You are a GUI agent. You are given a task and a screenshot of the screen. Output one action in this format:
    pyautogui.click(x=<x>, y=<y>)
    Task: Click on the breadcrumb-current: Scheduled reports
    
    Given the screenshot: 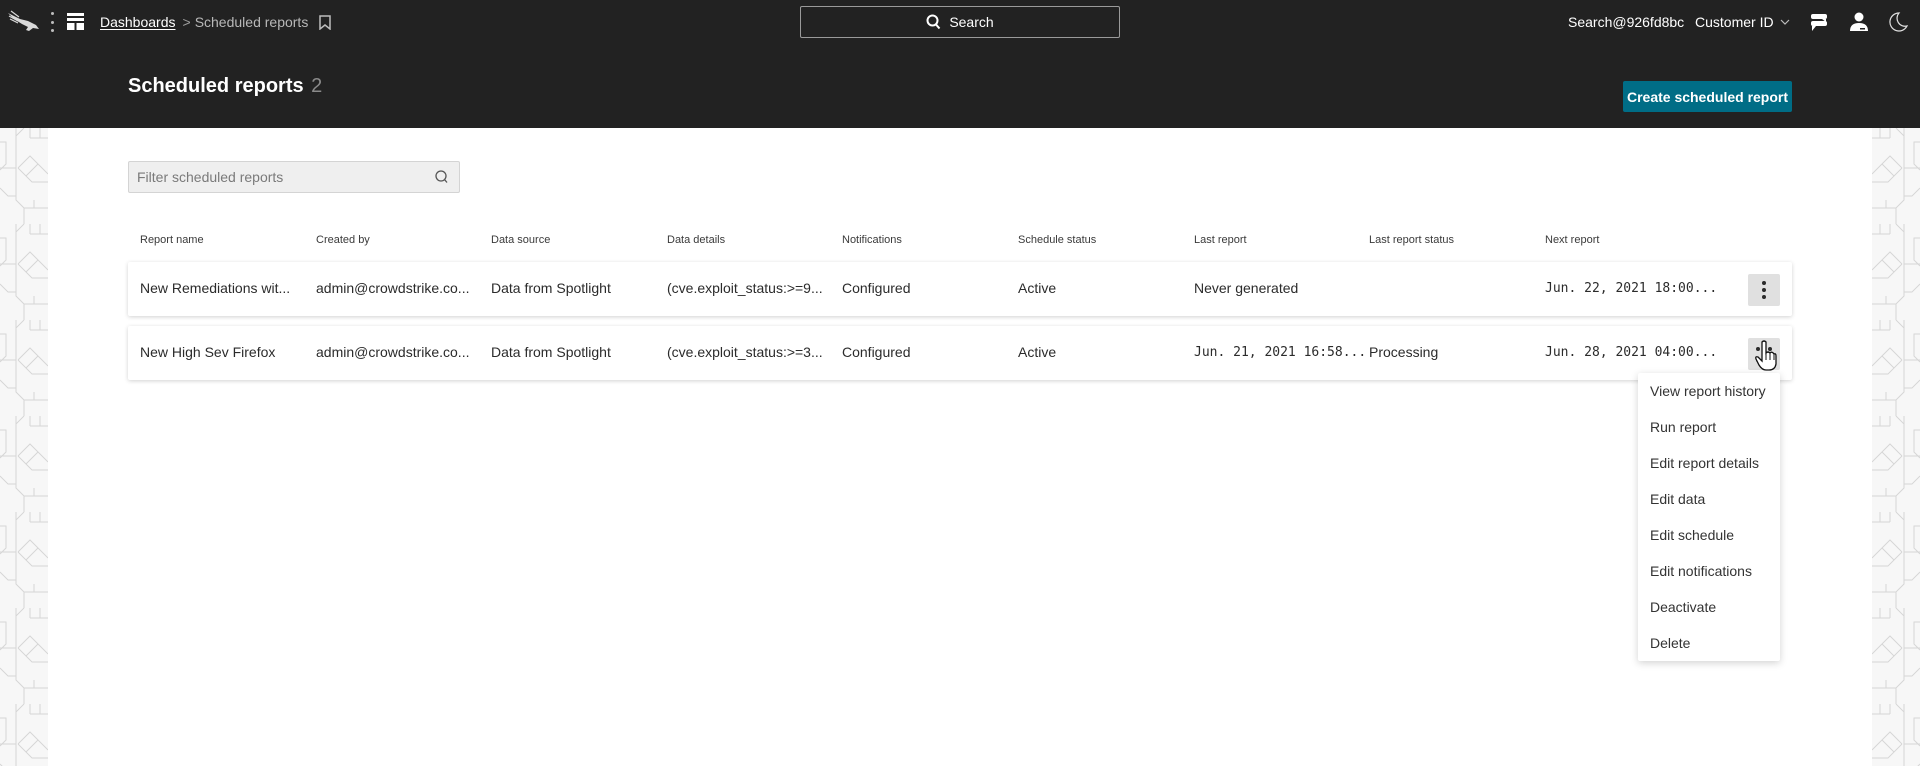 What is the action you would take?
    pyautogui.click(x=251, y=22)
    